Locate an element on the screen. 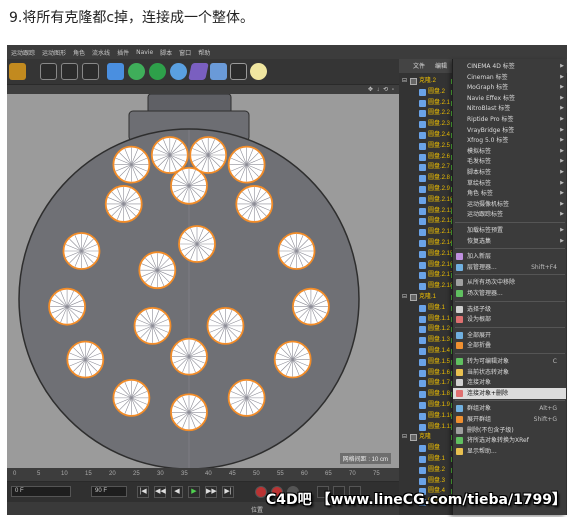 The height and width of the screenshot is (517, 569). context-menu-item: 恢复选集 ▶ is located at coordinates (509, 241).